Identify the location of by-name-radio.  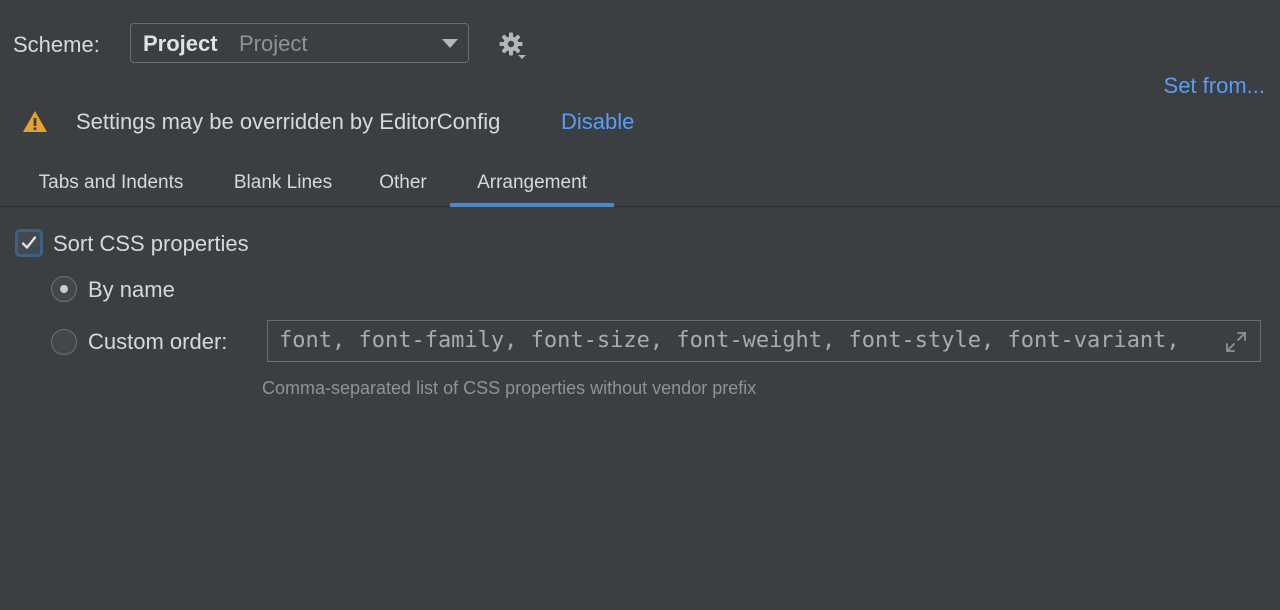
(64, 289).